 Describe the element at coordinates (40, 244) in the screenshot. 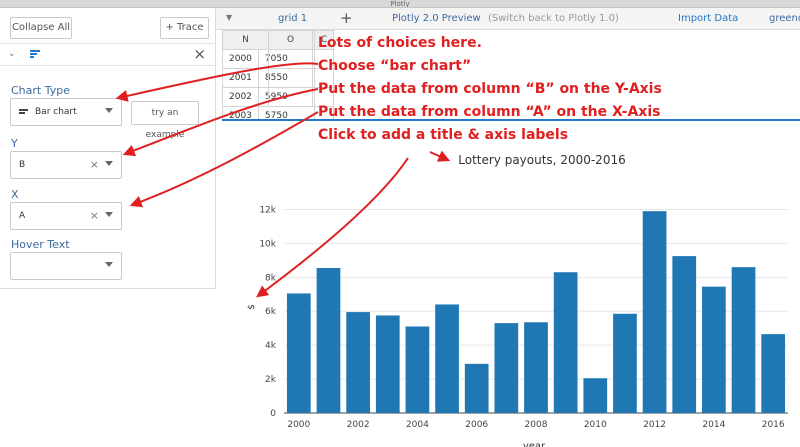

I see `hover-text-label: Hover Text` at that location.